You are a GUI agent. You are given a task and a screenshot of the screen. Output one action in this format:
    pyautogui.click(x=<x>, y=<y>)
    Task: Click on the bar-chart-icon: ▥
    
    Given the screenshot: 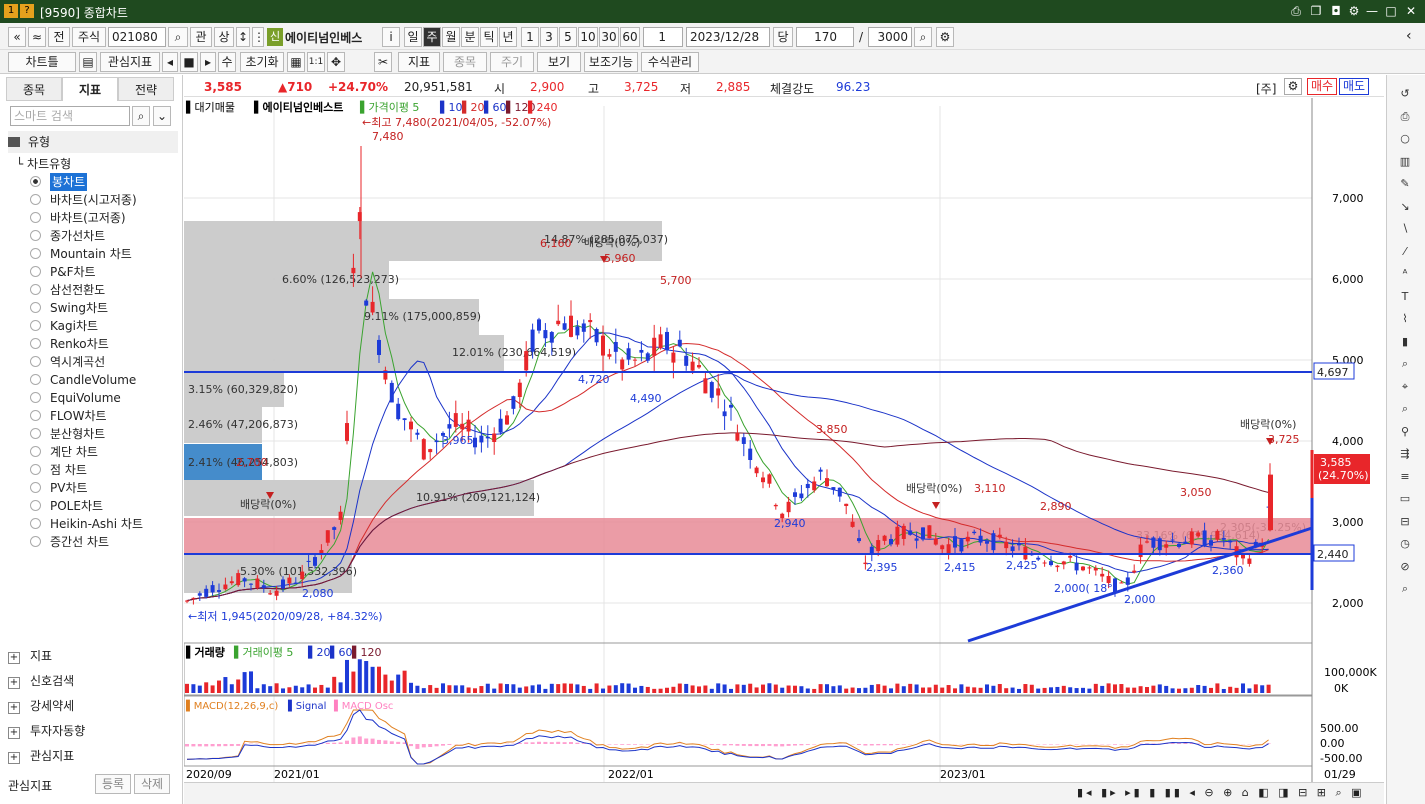 What is the action you would take?
    pyautogui.click(x=1405, y=162)
    